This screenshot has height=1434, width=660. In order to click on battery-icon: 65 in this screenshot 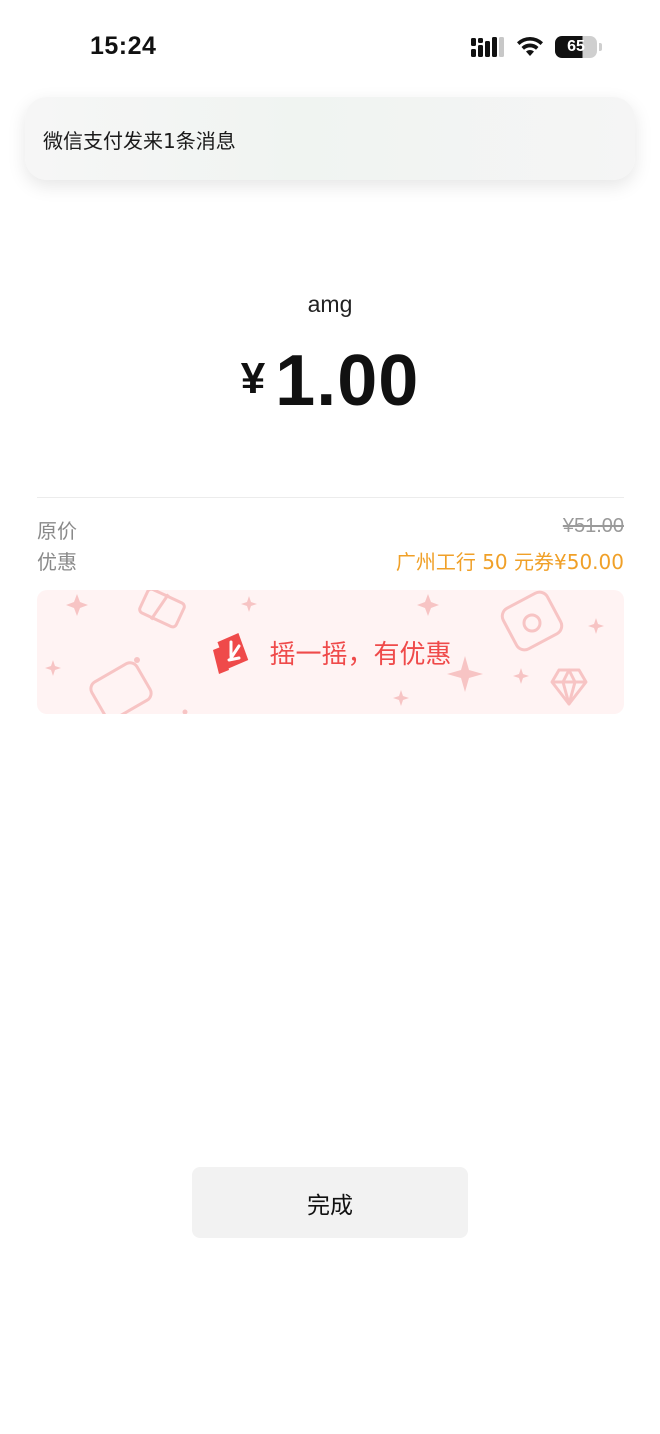, I will do `click(576, 47)`.